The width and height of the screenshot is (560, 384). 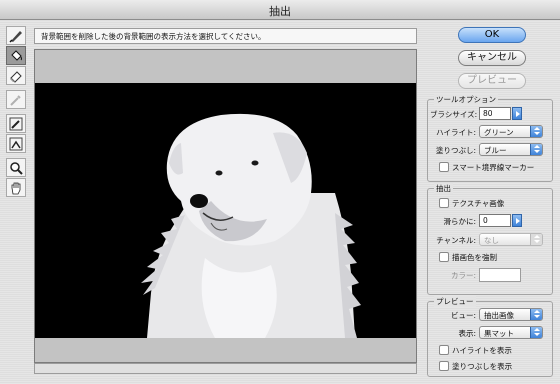 I want to click on highlight-label: ハイライト:, so click(x=456, y=132).